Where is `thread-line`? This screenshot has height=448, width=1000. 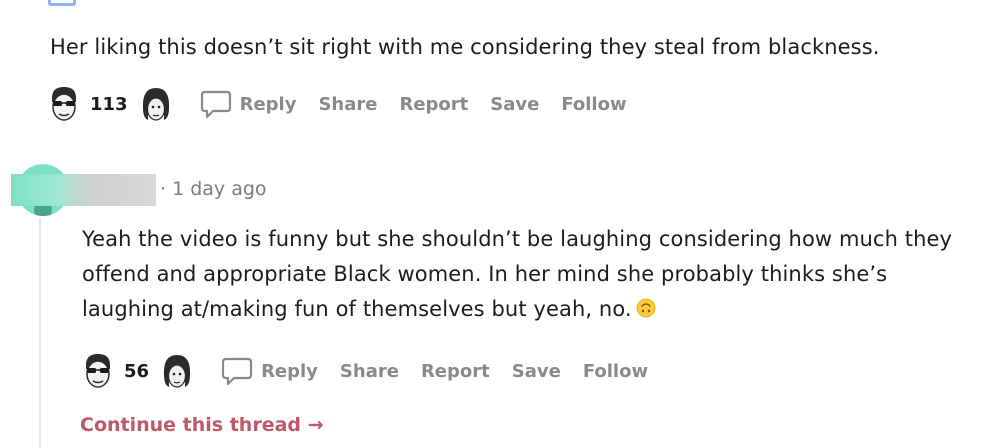
thread-line is located at coordinates (40, 333).